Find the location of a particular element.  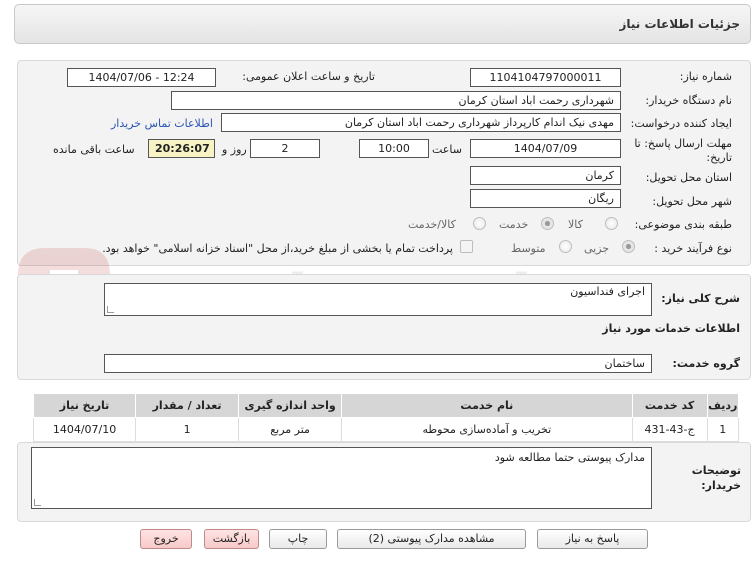

buyer-notes-field: مدارک پیوستی حتما مطالعه شود is located at coordinates (341, 478).